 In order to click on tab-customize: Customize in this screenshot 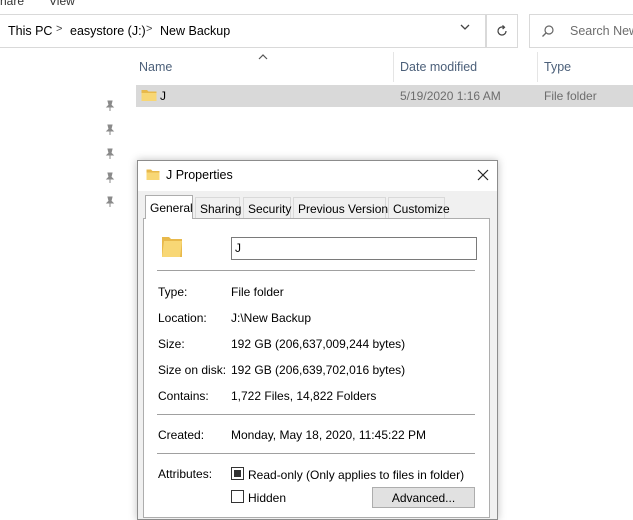, I will do `click(419, 207)`.